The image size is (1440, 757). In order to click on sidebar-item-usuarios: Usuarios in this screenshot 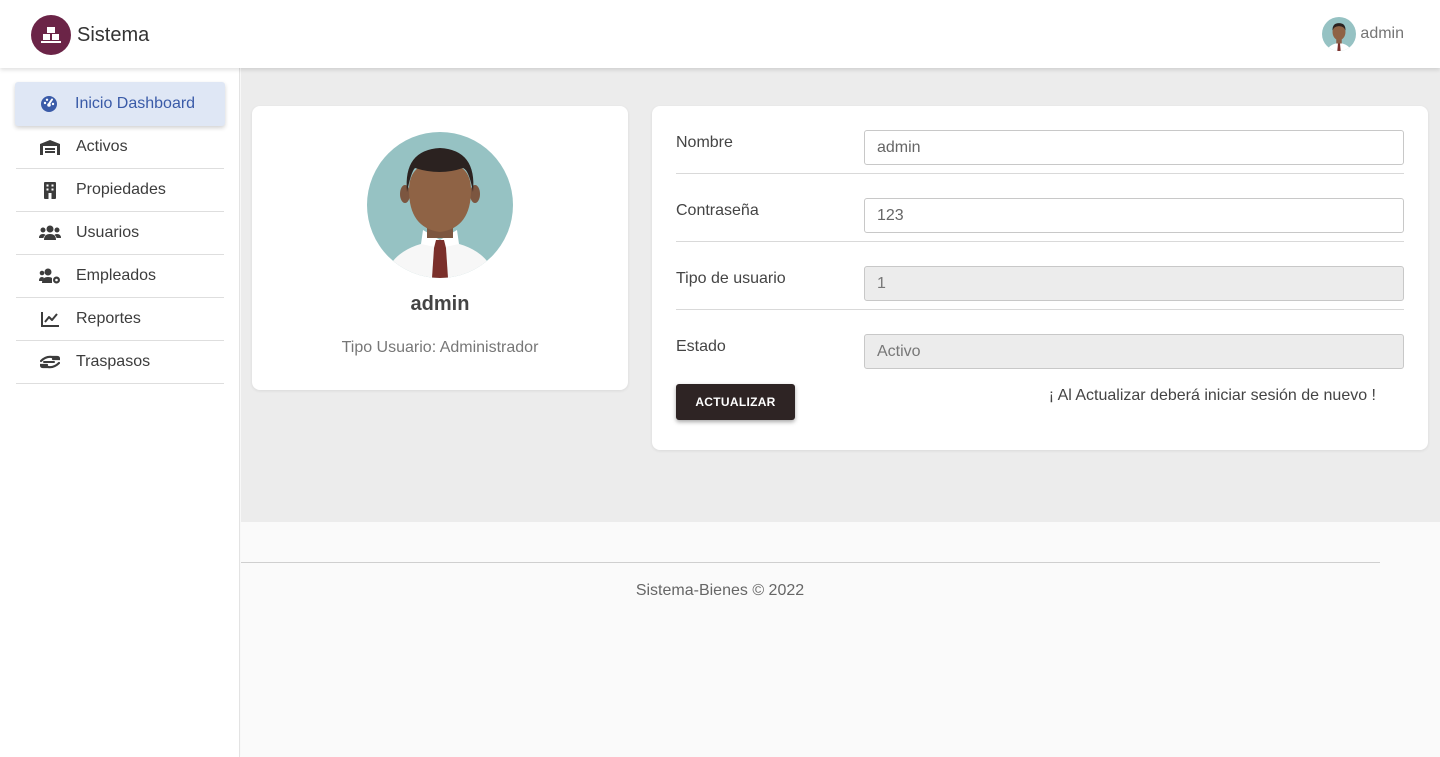, I will do `click(120, 233)`.